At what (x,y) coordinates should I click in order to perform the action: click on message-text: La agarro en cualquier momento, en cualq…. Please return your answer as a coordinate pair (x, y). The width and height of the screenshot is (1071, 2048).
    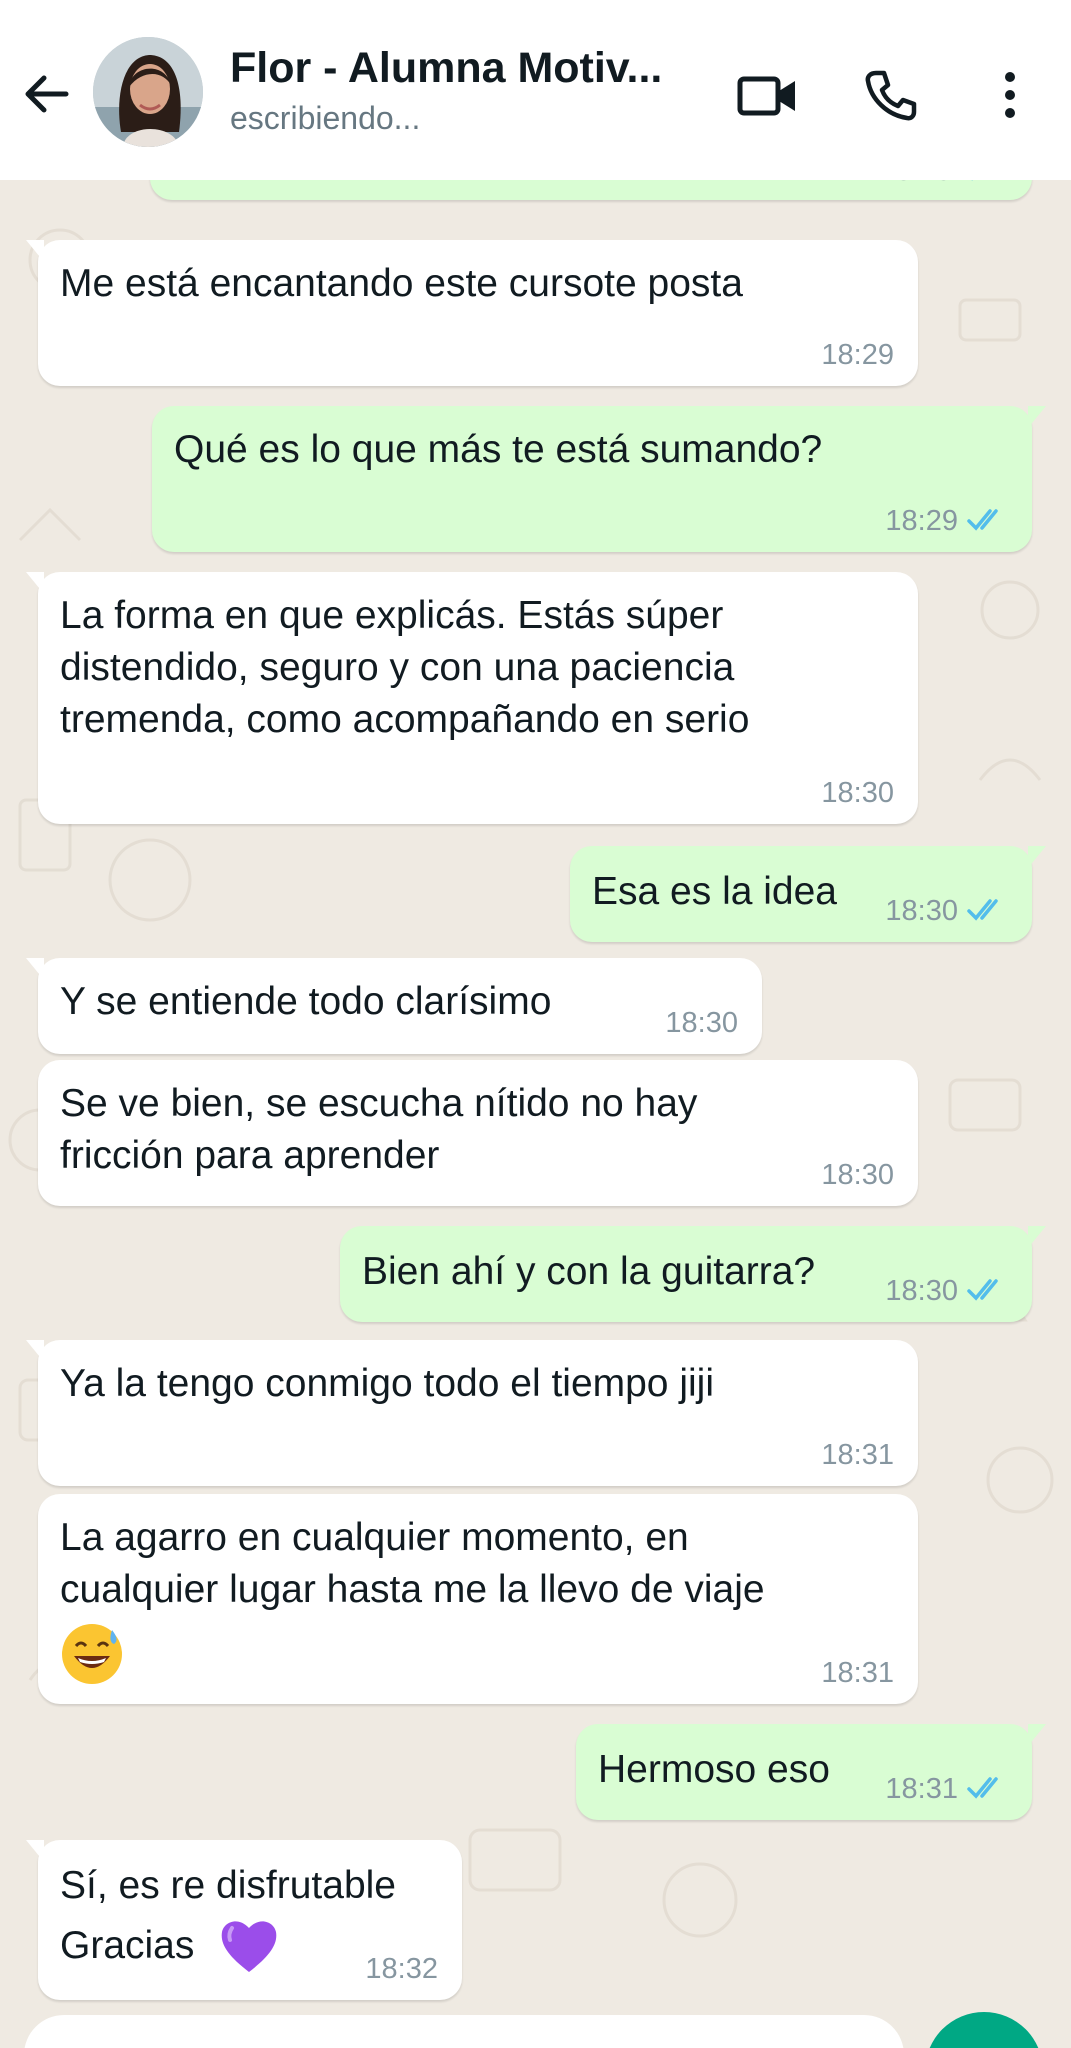
    Looking at the image, I should click on (412, 1563).